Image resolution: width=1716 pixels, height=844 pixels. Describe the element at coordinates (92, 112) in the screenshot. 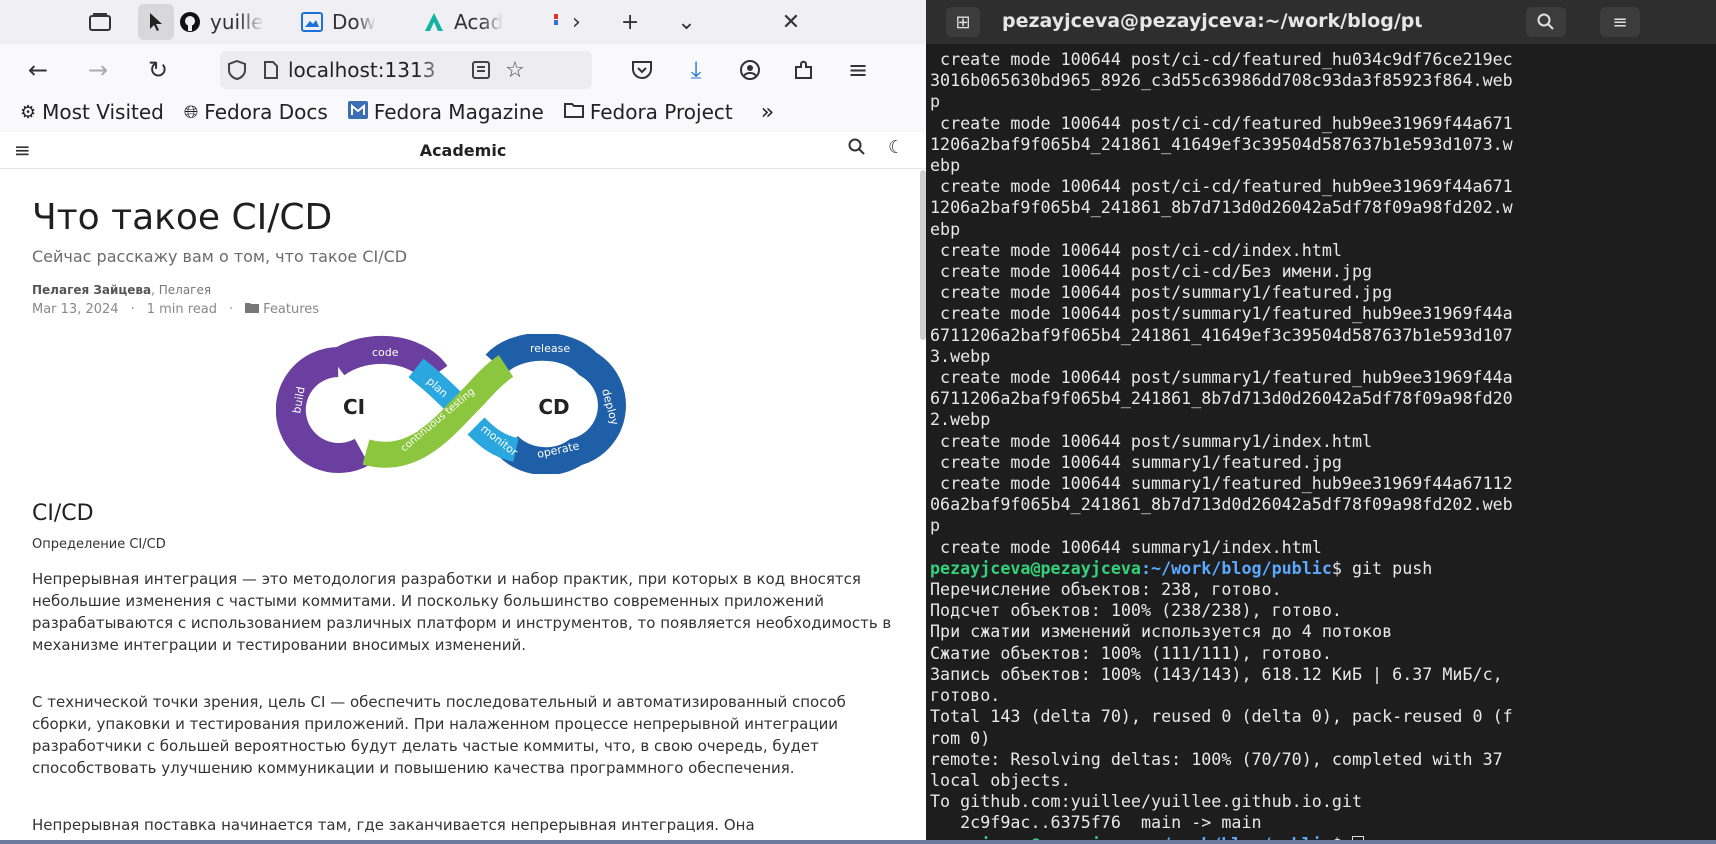

I see `bookmark-most-visited: ⚙ Most Visited` at that location.